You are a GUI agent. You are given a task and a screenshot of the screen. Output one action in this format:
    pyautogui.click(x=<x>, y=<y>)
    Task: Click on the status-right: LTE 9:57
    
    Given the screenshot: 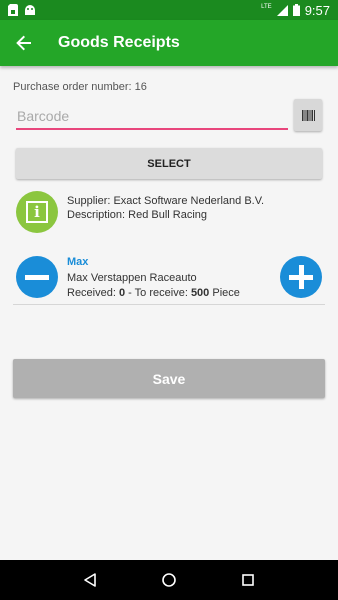 What is the action you would take?
    pyautogui.click(x=295, y=10)
    